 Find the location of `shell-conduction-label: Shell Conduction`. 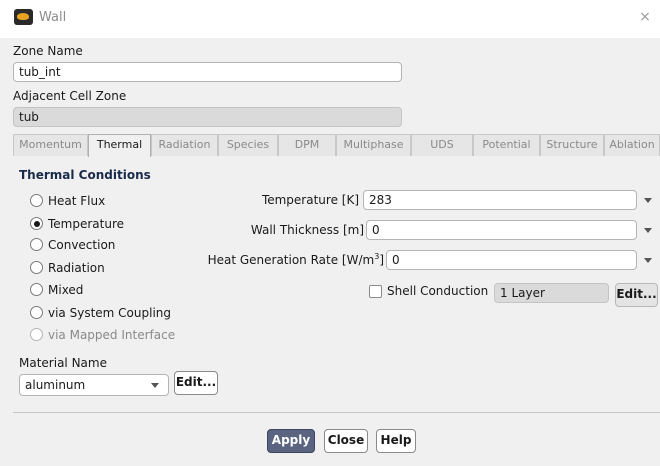

shell-conduction-label: Shell Conduction is located at coordinates (438, 291).